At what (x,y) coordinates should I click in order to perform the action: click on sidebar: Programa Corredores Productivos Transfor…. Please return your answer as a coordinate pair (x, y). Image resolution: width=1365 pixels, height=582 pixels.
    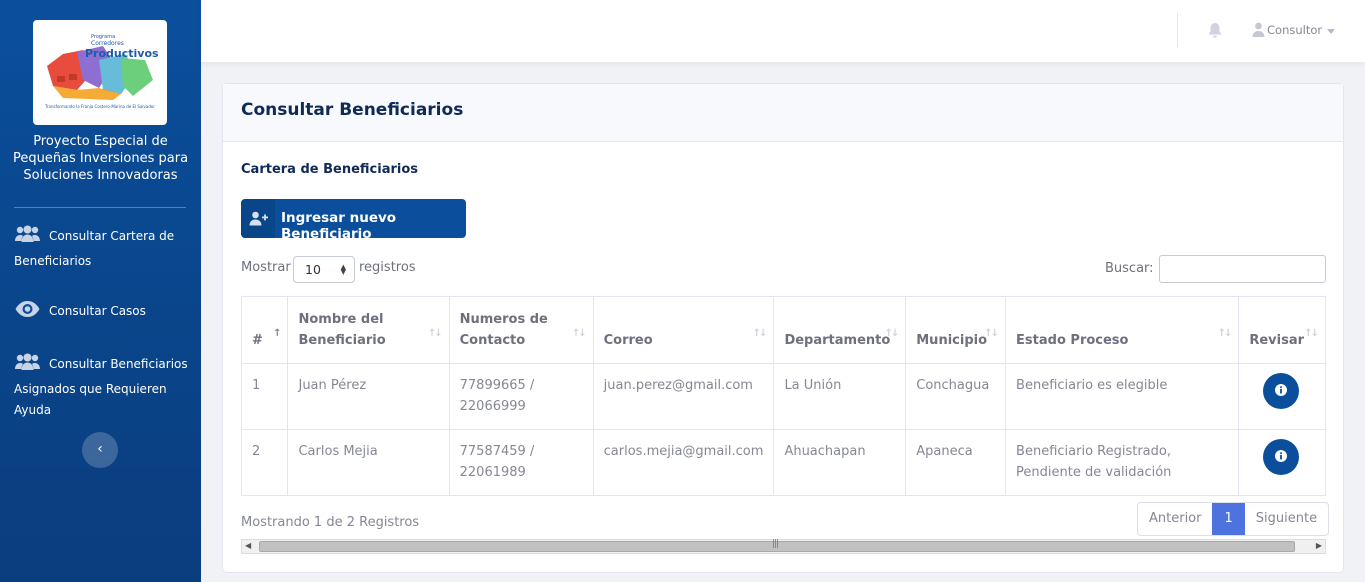
    Looking at the image, I should click on (100, 291).